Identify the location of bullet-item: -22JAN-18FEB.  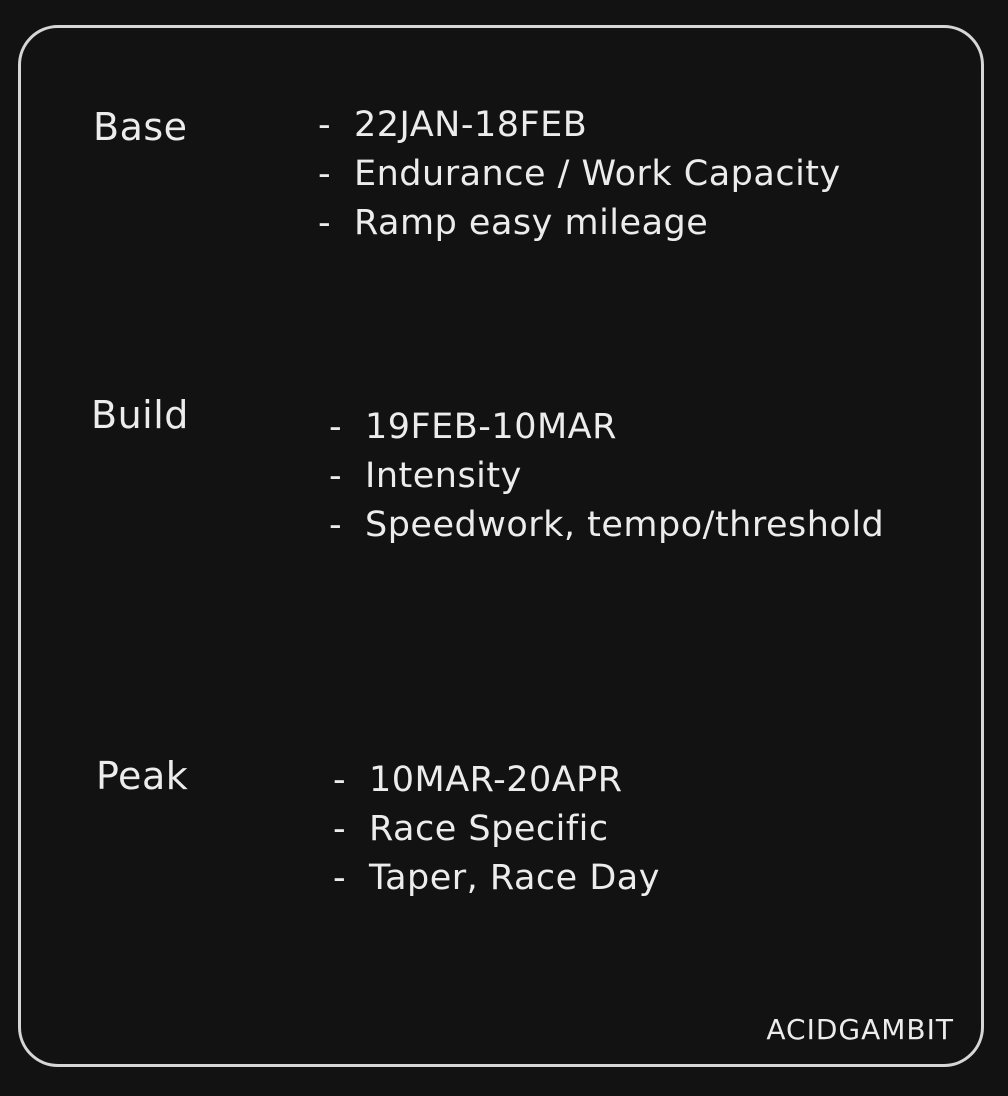
(453, 125).